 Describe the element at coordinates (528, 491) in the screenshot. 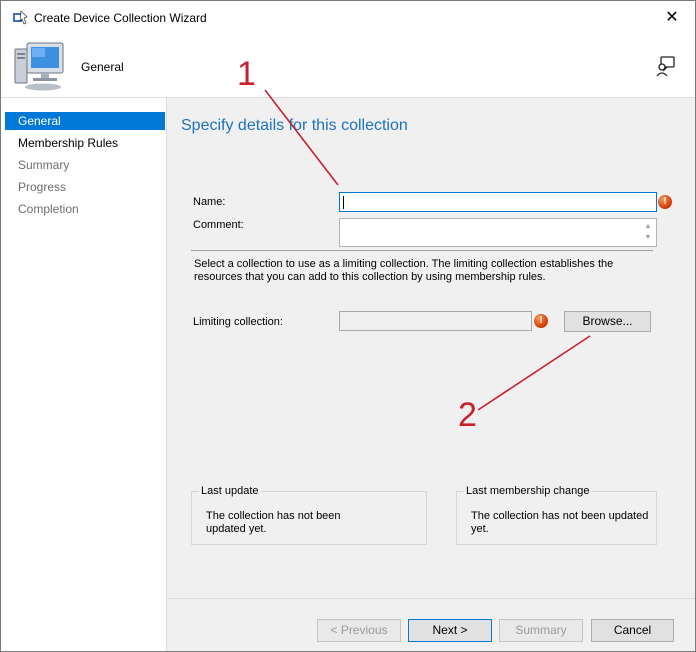

I see `last-membership-legend: Last membership change` at that location.